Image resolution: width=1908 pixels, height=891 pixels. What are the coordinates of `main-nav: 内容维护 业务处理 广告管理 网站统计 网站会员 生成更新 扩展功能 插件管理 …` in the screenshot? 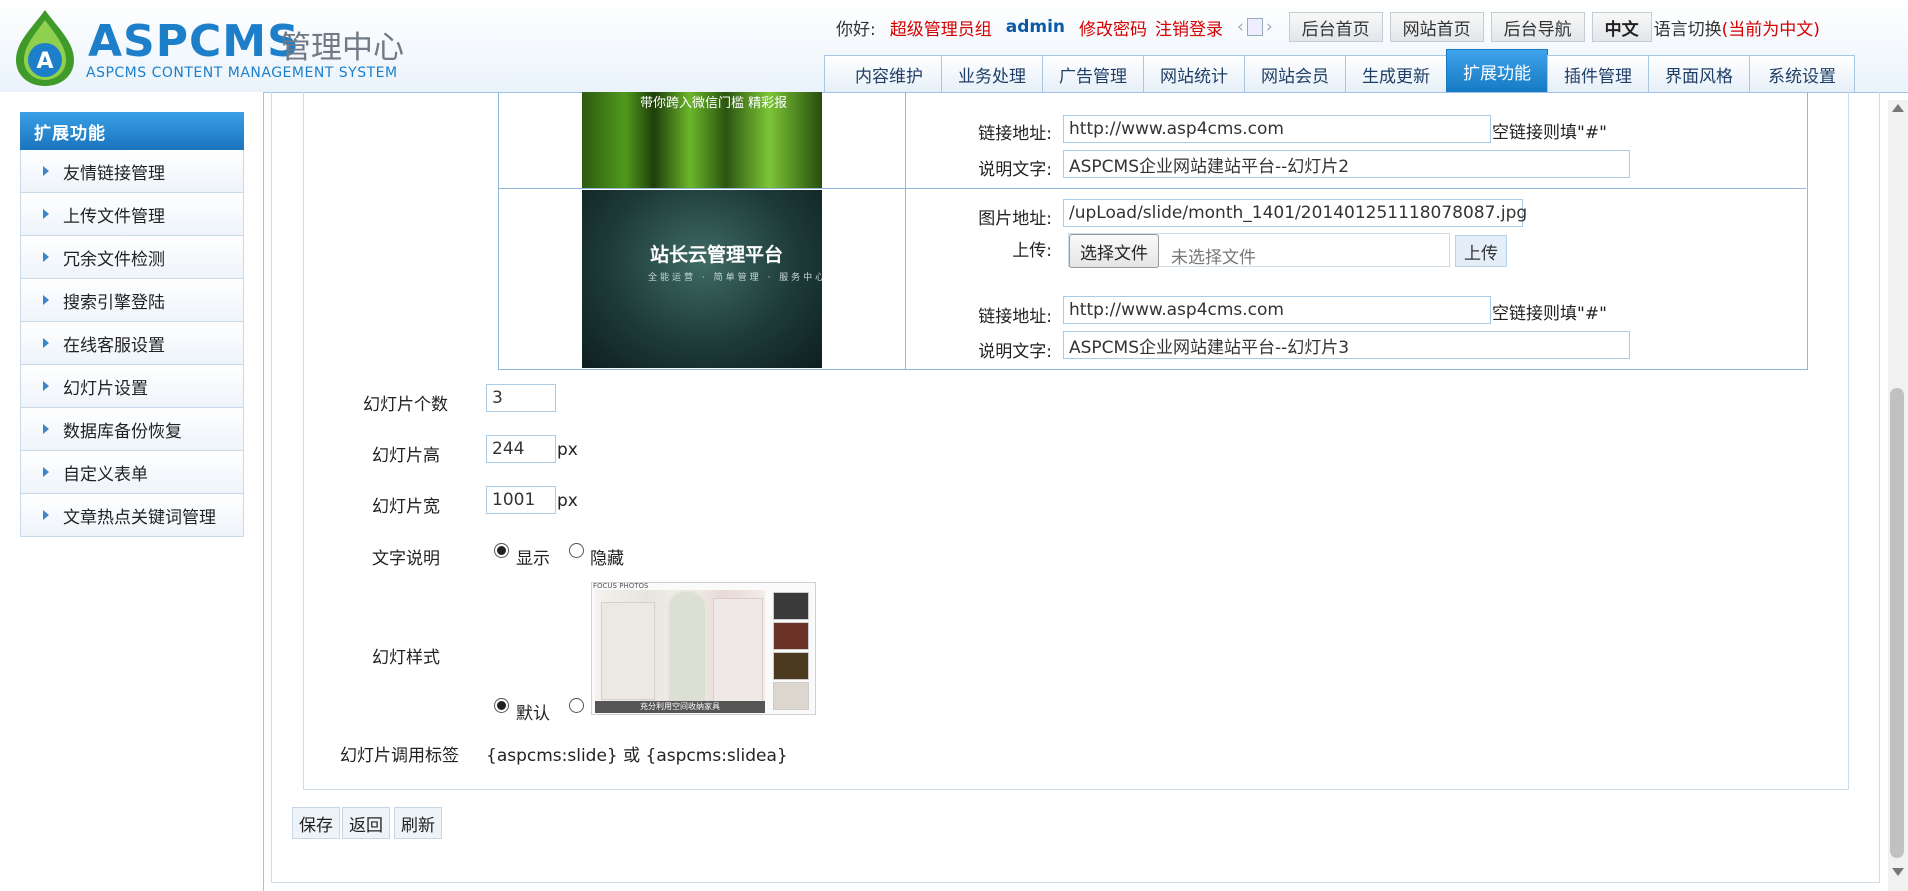 It's located at (1339, 70).